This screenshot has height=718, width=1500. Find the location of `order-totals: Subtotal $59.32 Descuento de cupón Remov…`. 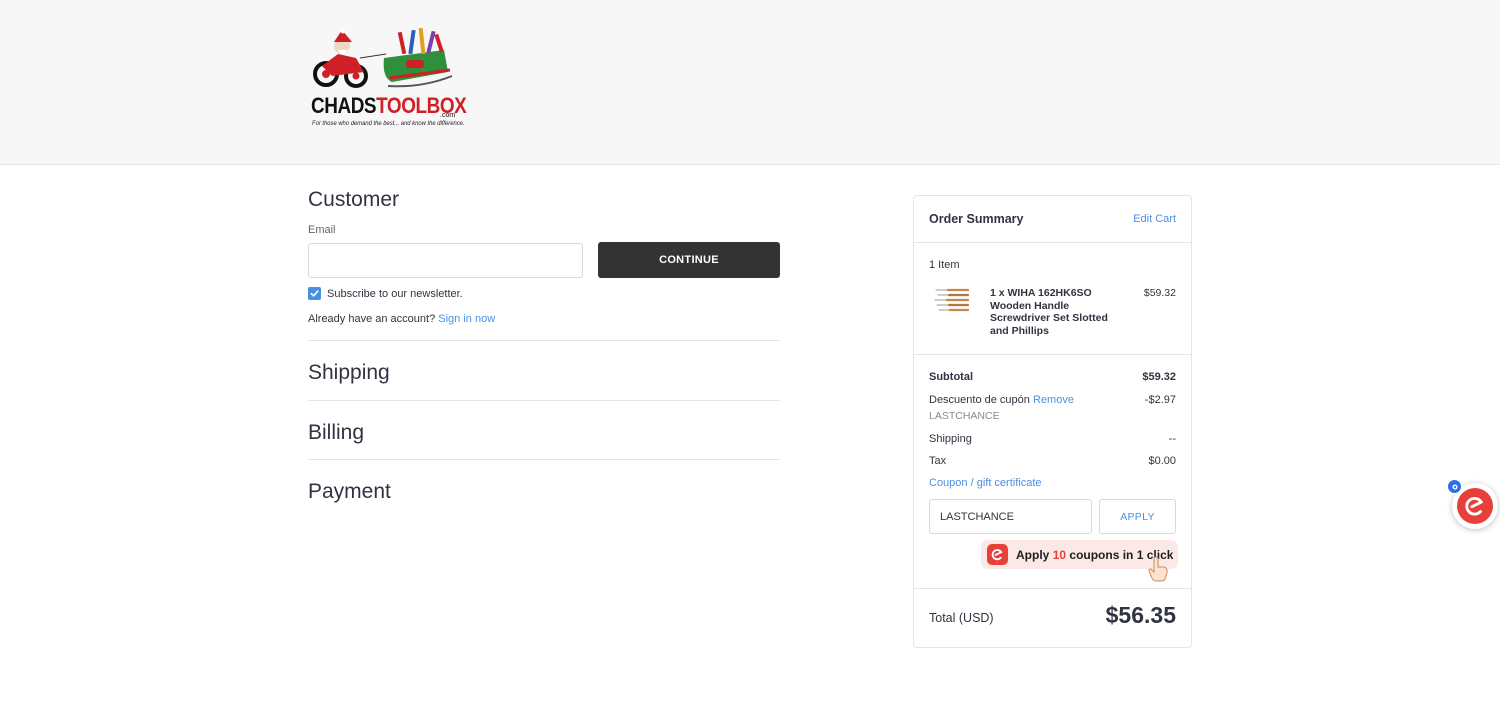

order-totals: Subtotal $59.32 Descuento de cupón Remov… is located at coordinates (1052, 472).